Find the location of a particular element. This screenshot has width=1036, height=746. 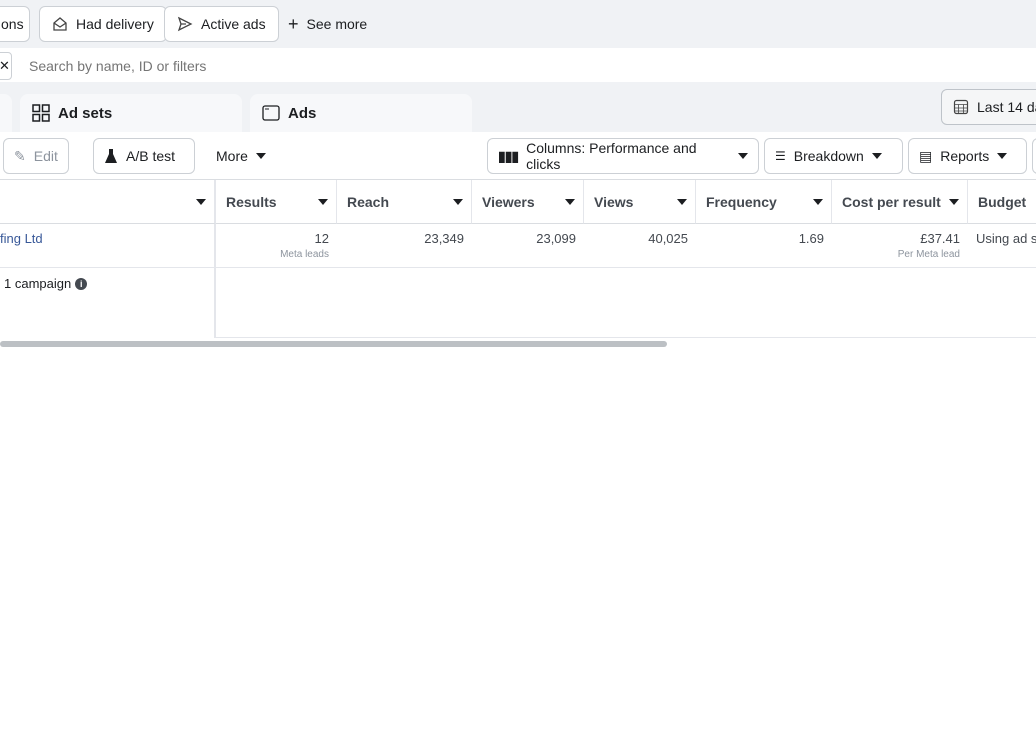

more-button: More is located at coordinates (241, 156).